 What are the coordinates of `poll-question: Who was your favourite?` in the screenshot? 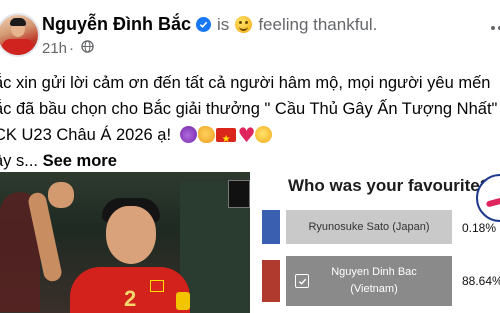 It's located at (389, 185).